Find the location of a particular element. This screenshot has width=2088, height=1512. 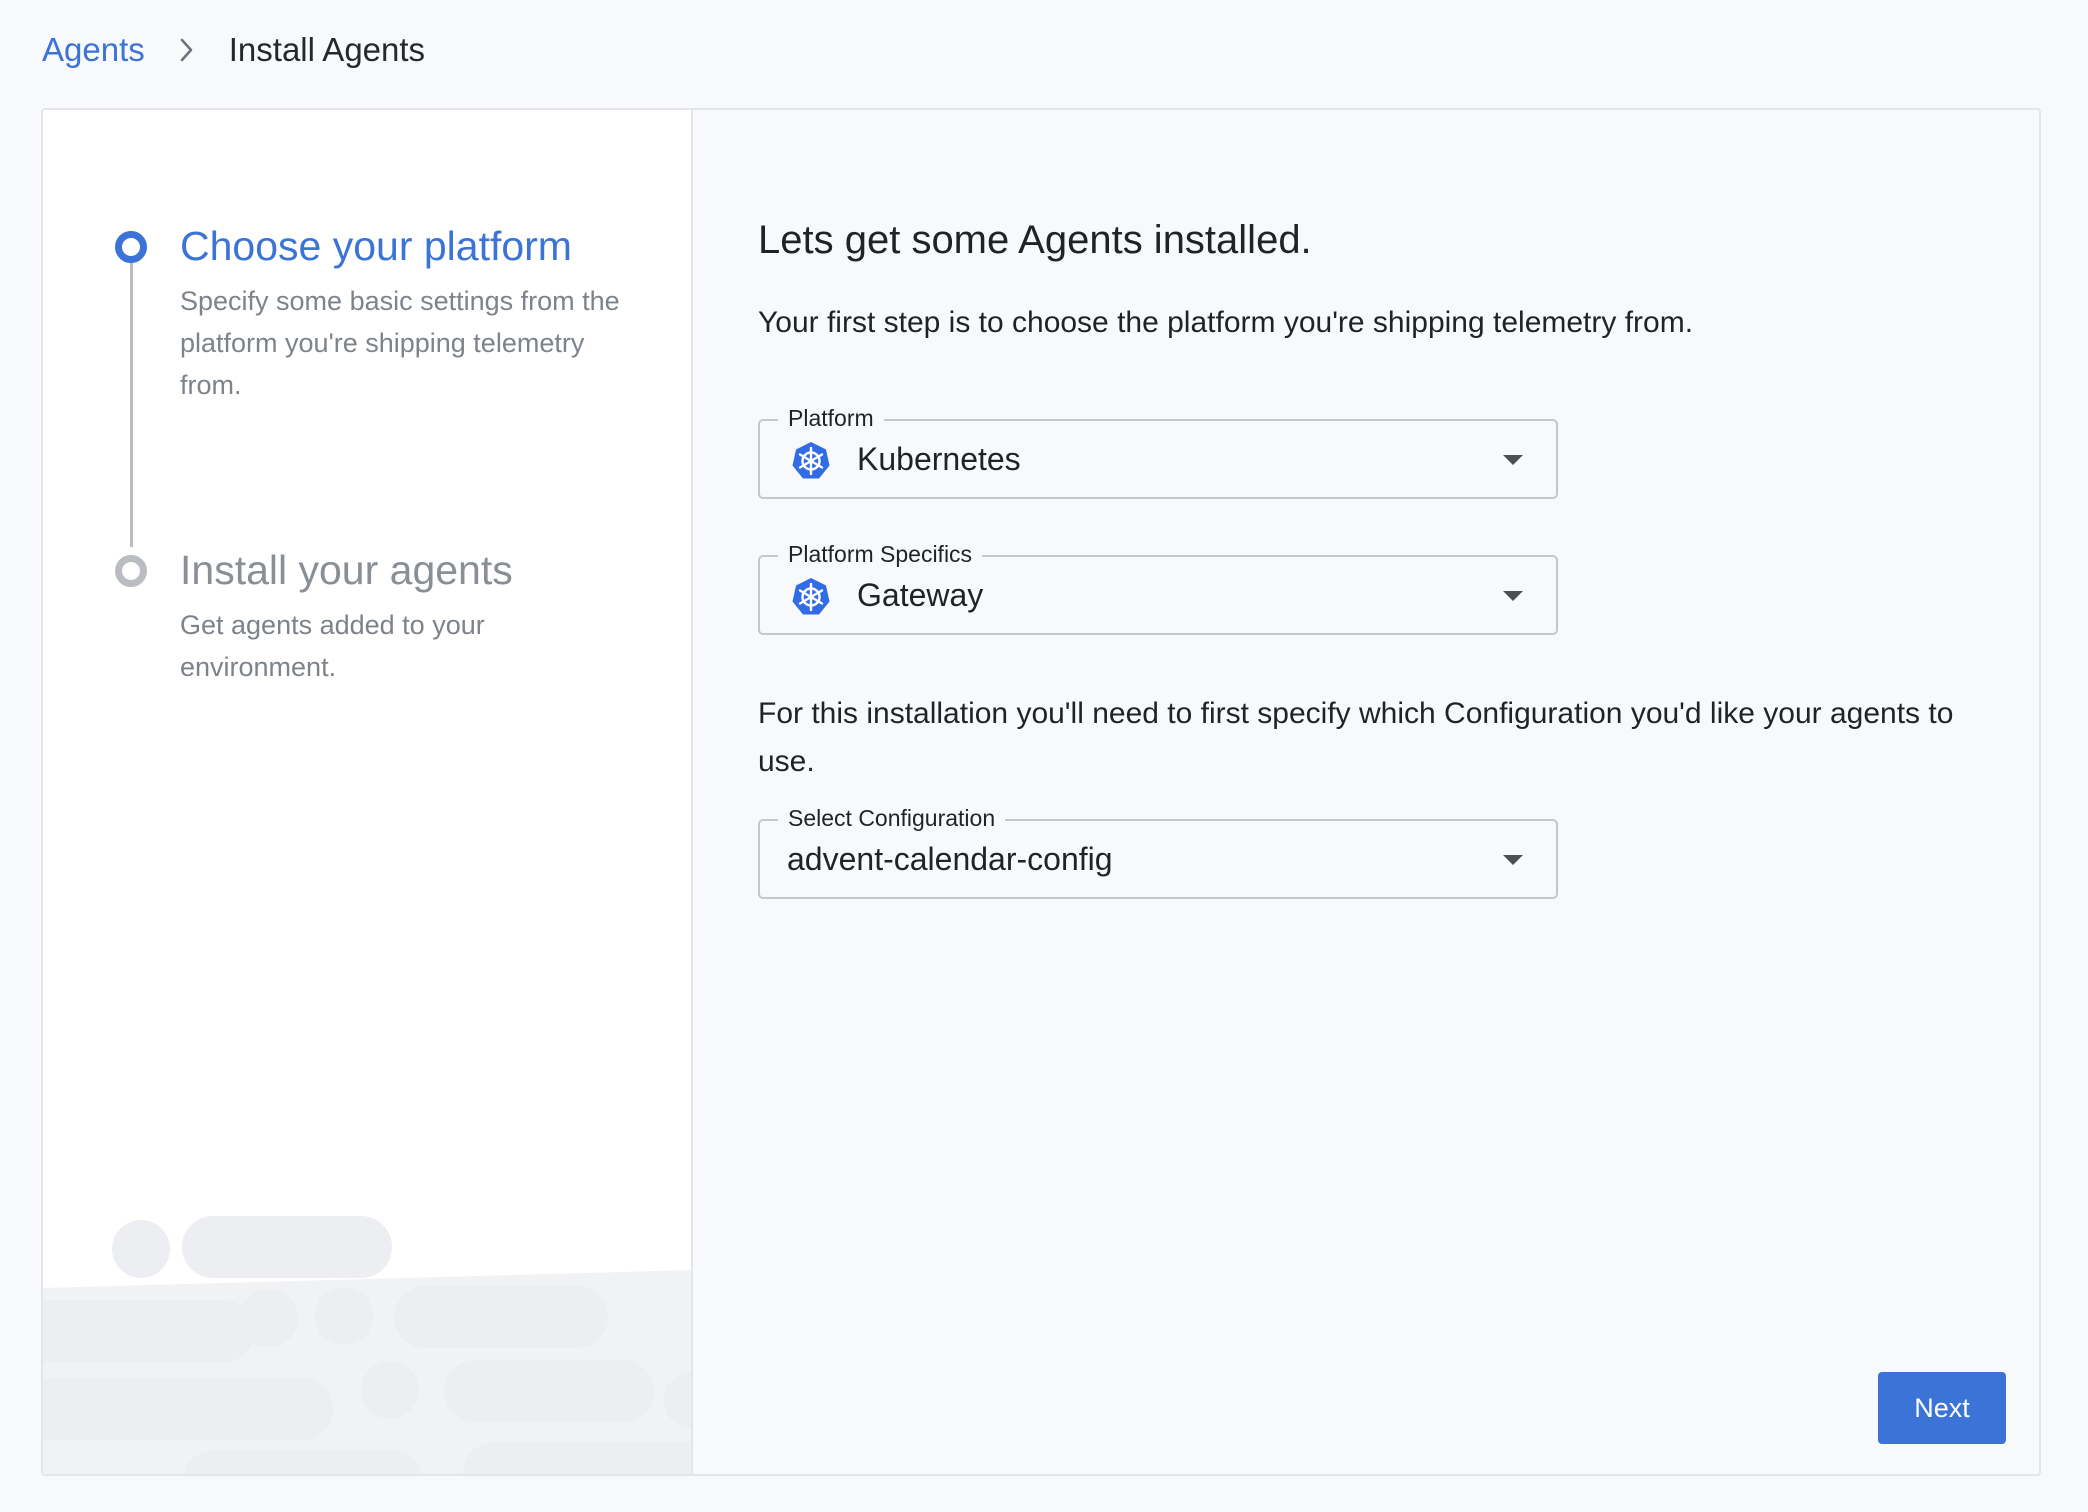

step-title: Choose your platform is located at coordinates (376, 246).